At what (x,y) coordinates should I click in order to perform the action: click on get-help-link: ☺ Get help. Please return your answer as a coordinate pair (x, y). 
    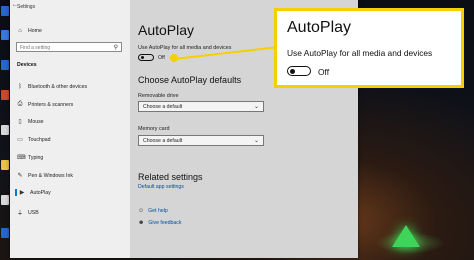
    Looking at the image, I should click on (153, 211).